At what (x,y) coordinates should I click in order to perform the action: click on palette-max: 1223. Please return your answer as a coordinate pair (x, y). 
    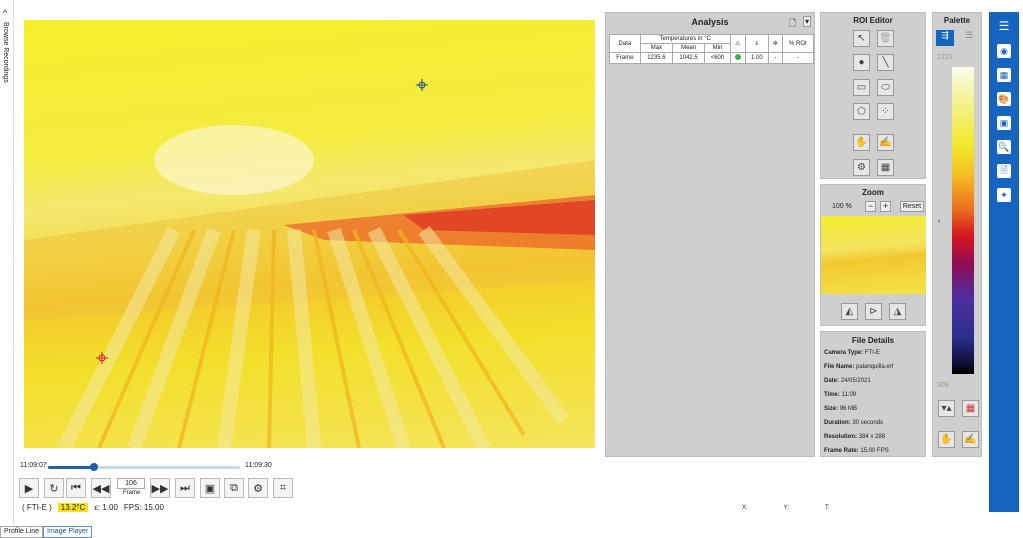
    Looking at the image, I should click on (945, 57).